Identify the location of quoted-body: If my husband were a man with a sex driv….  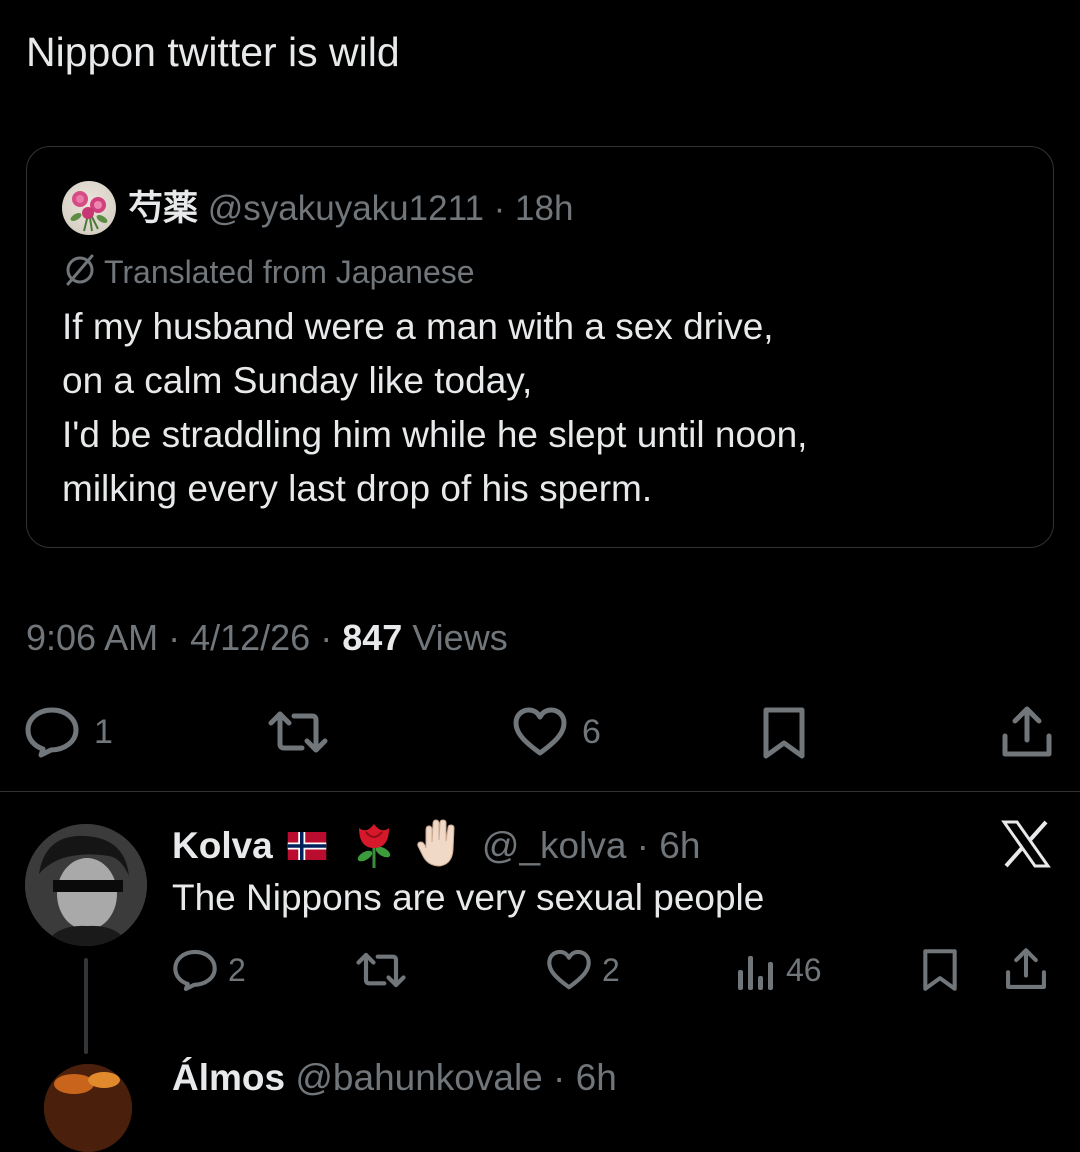
(434, 408).